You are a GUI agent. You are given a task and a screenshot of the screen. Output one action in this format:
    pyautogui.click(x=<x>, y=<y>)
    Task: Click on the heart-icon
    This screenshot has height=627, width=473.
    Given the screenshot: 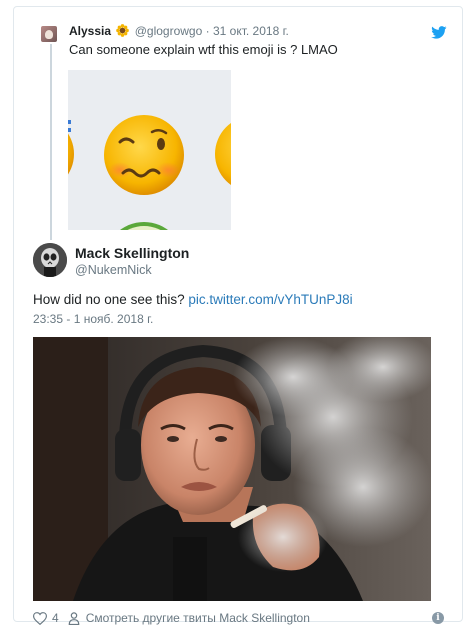 What is the action you would take?
    pyautogui.click(x=40, y=618)
    